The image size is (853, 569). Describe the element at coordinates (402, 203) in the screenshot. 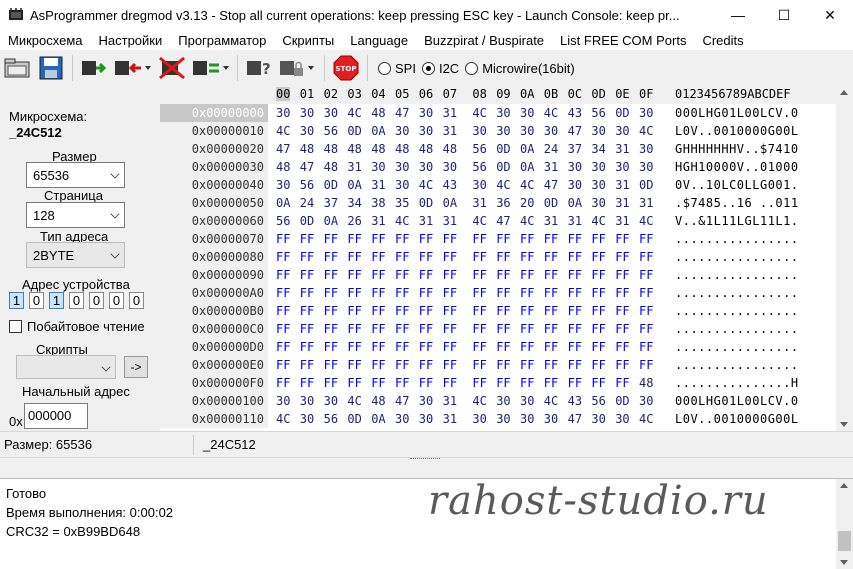

I see `hex-byte: 35` at that location.